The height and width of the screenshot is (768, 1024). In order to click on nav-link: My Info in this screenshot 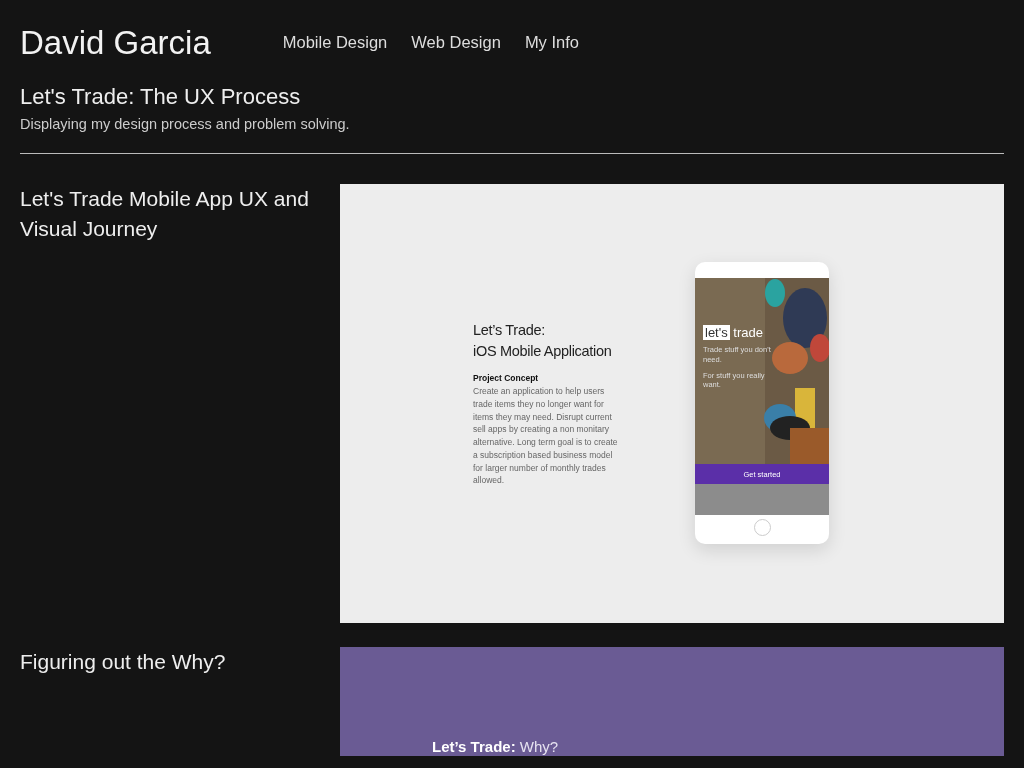, I will do `click(551, 42)`.